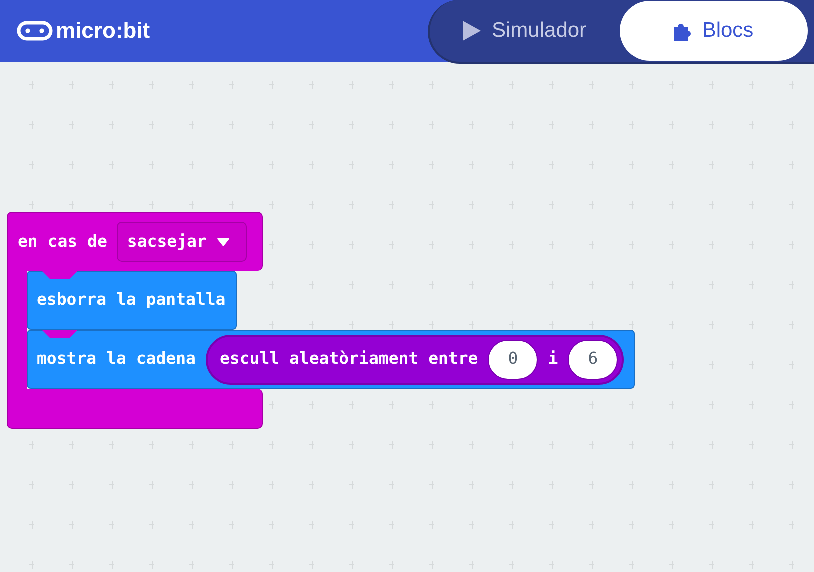 This screenshot has width=814, height=572. What do you see at coordinates (103, 31) in the screenshot?
I see `logo-text: micro:bit` at bounding box center [103, 31].